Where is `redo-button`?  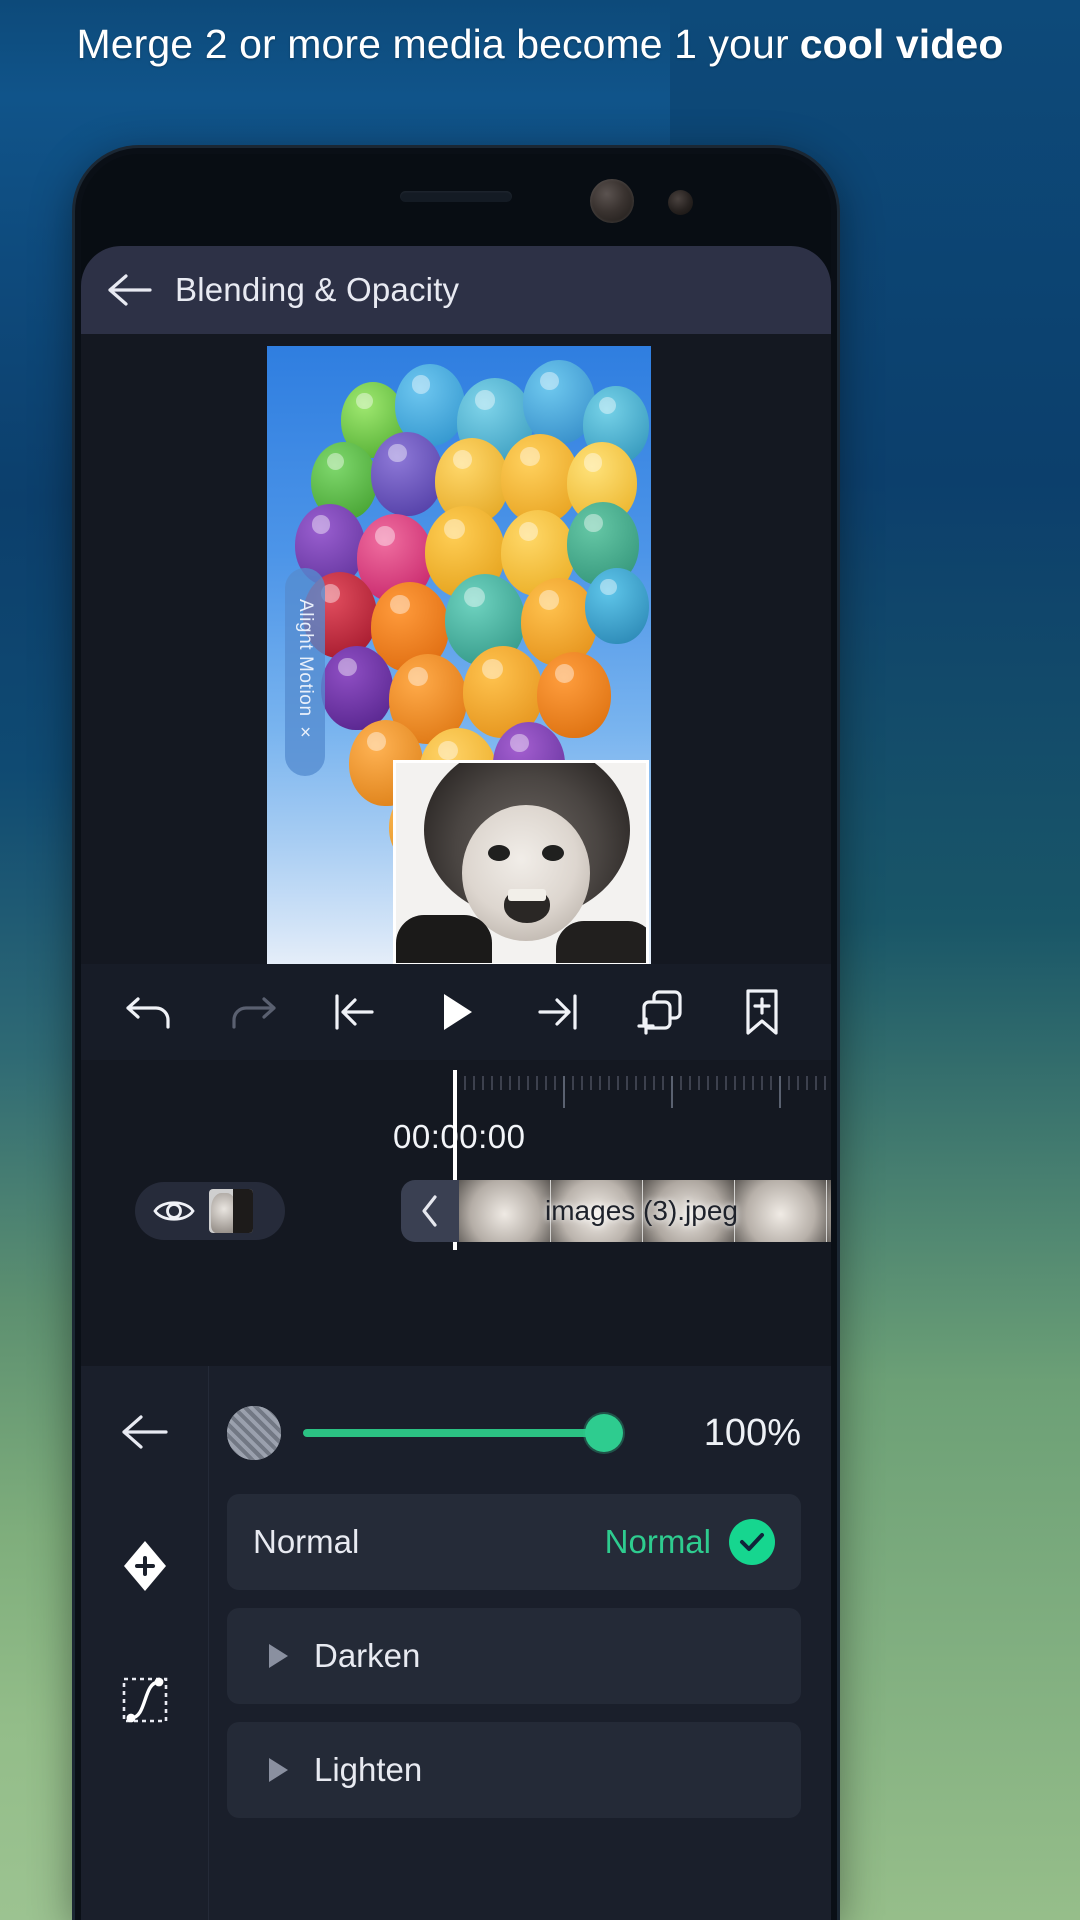
redo-button is located at coordinates (252, 1012).